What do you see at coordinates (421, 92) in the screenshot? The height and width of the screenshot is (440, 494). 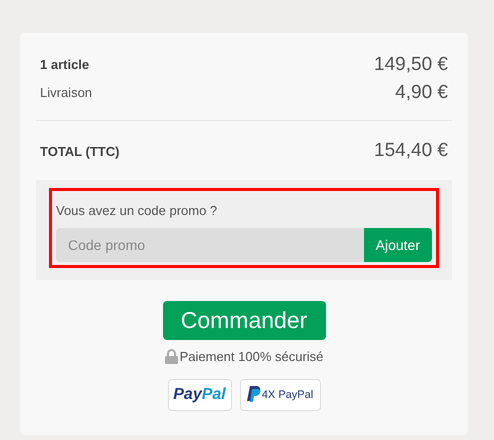 I see `amount: 4,90 €` at bounding box center [421, 92].